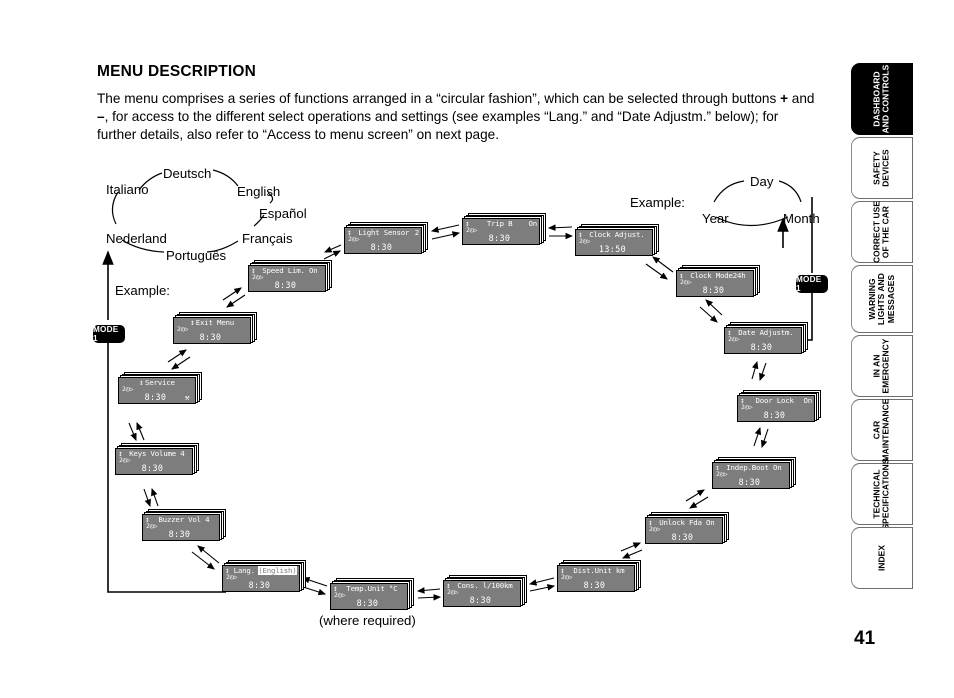 The width and height of the screenshot is (954, 698). What do you see at coordinates (882, 558) in the screenshot?
I see `section-tab-index: INDEX` at bounding box center [882, 558].